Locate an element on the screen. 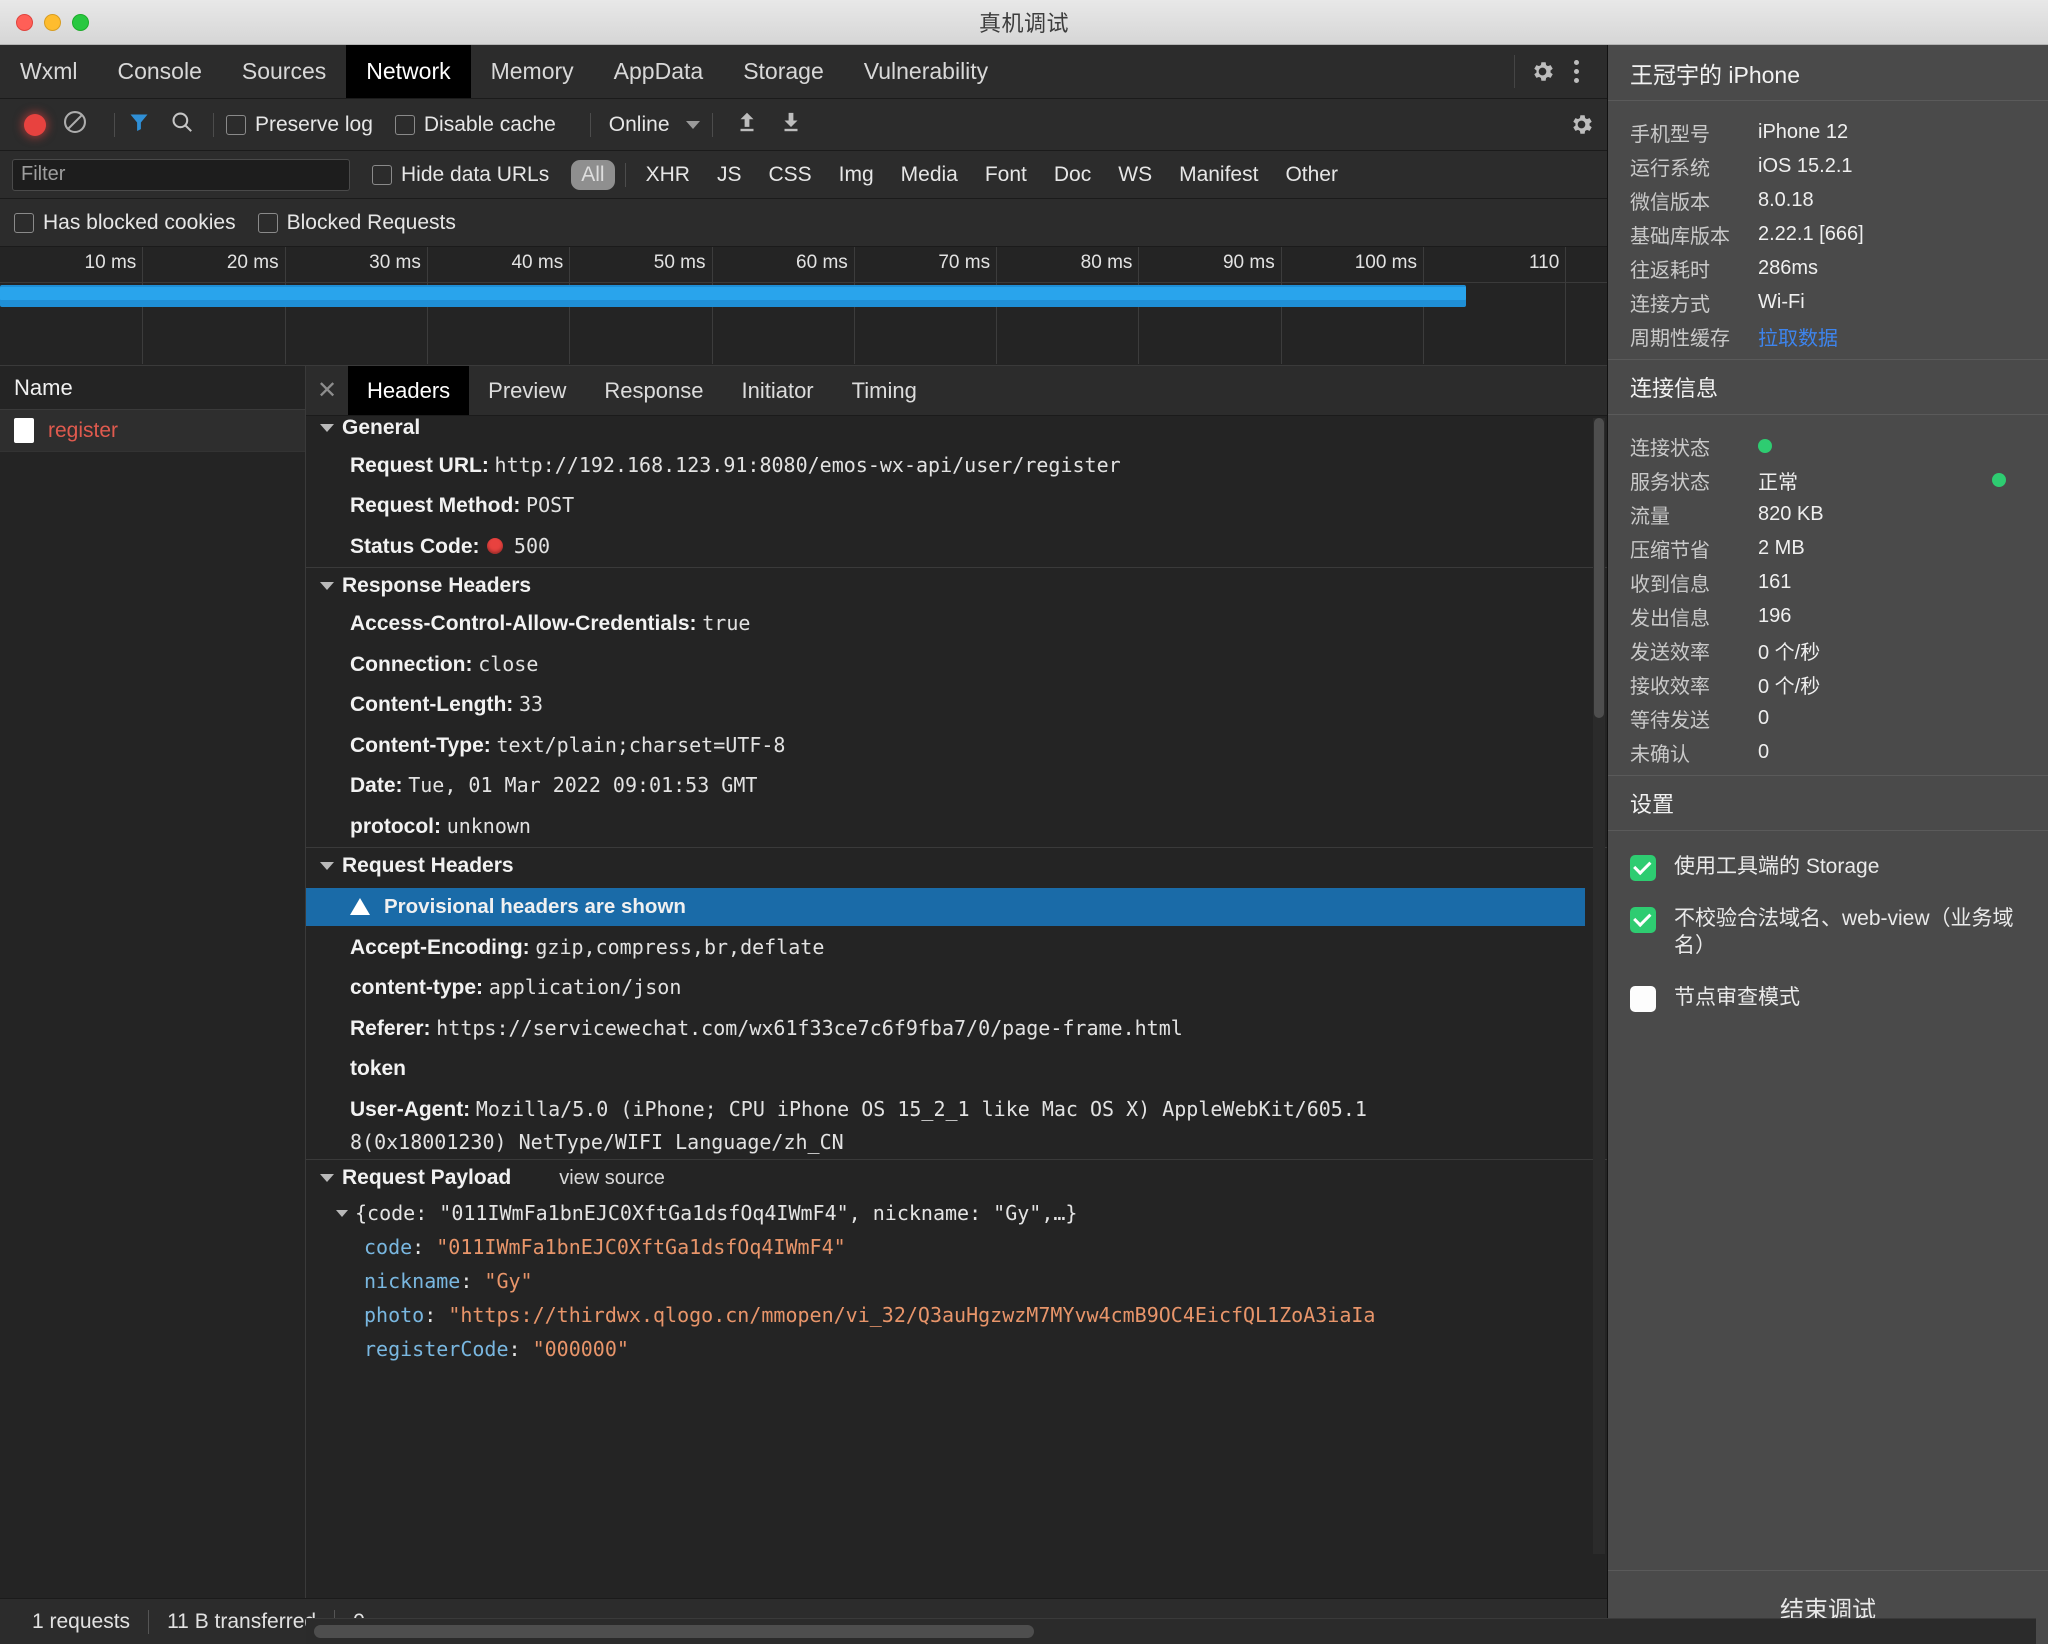  tab-console: Console is located at coordinates (159, 71).